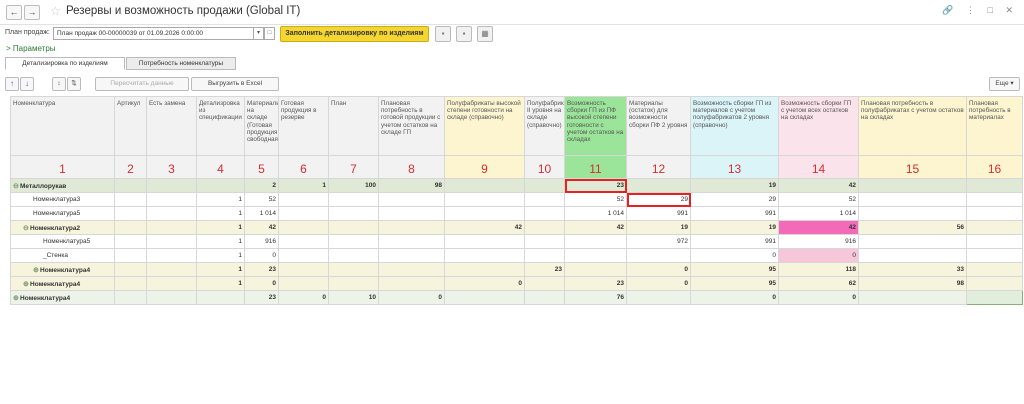 The height and width of the screenshot is (404, 1024). I want to click on back-button: ←, so click(14, 12).